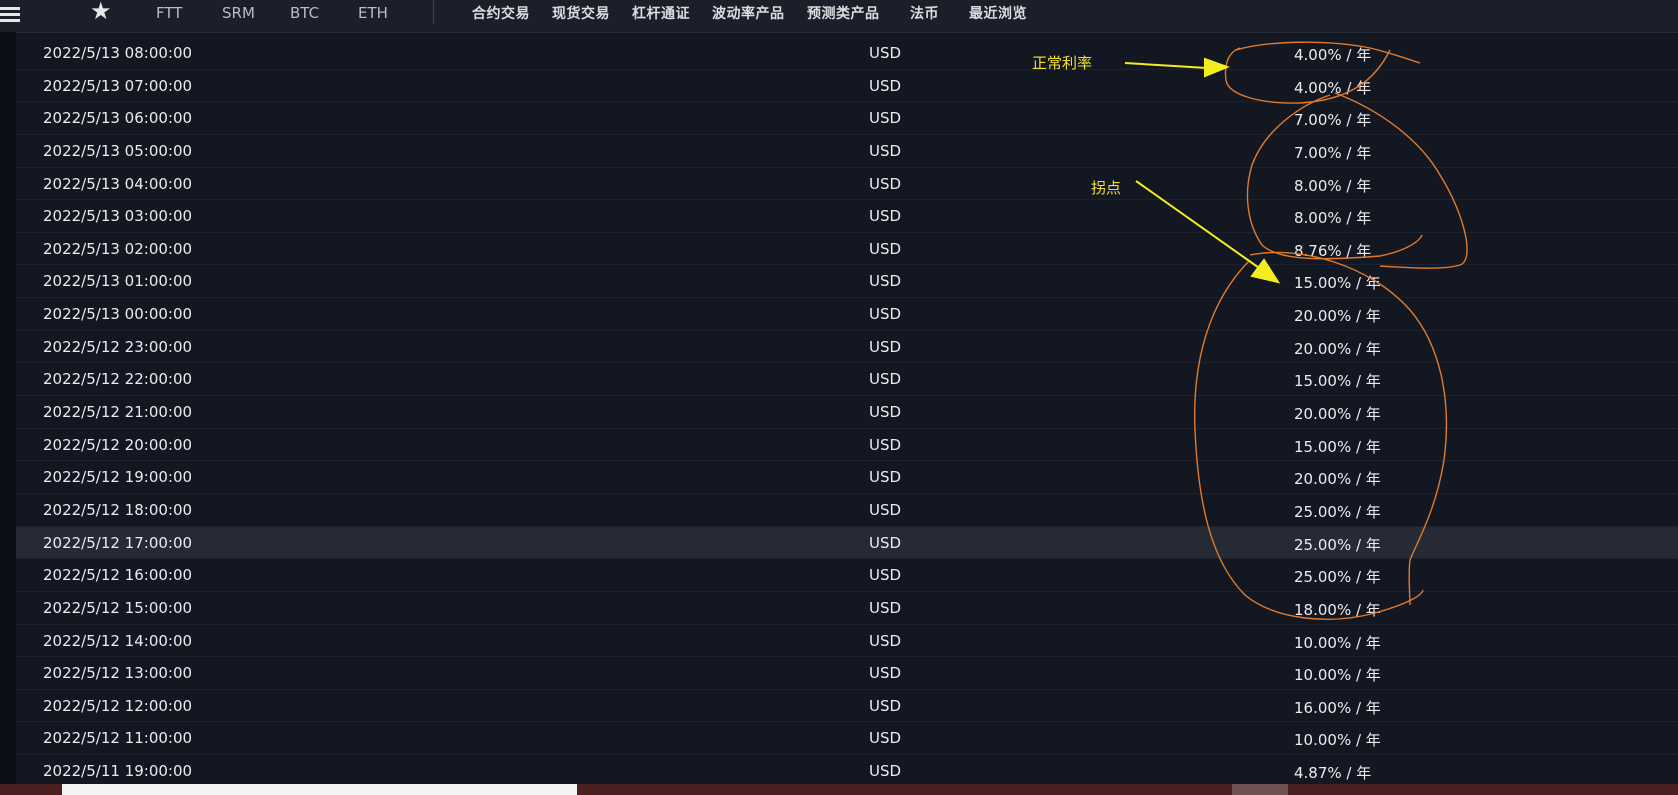 Image resolution: width=1678 pixels, height=795 pixels. I want to click on arrow-inflection-shaft, so click(1199, 225).